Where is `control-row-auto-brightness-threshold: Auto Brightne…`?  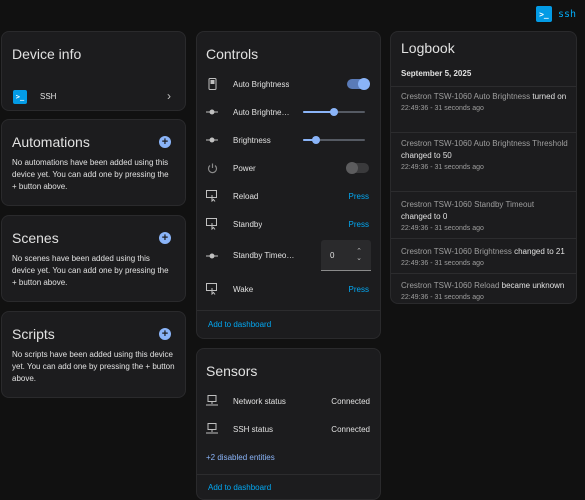 control-row-auto-brightness-threshold: Auto Brightne… is located at coordinates (288, 112).